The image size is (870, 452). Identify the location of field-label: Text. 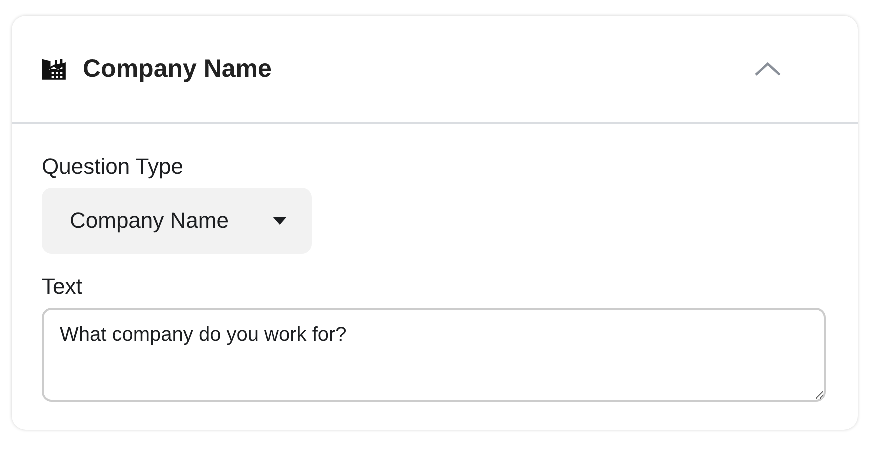
(62, 287).